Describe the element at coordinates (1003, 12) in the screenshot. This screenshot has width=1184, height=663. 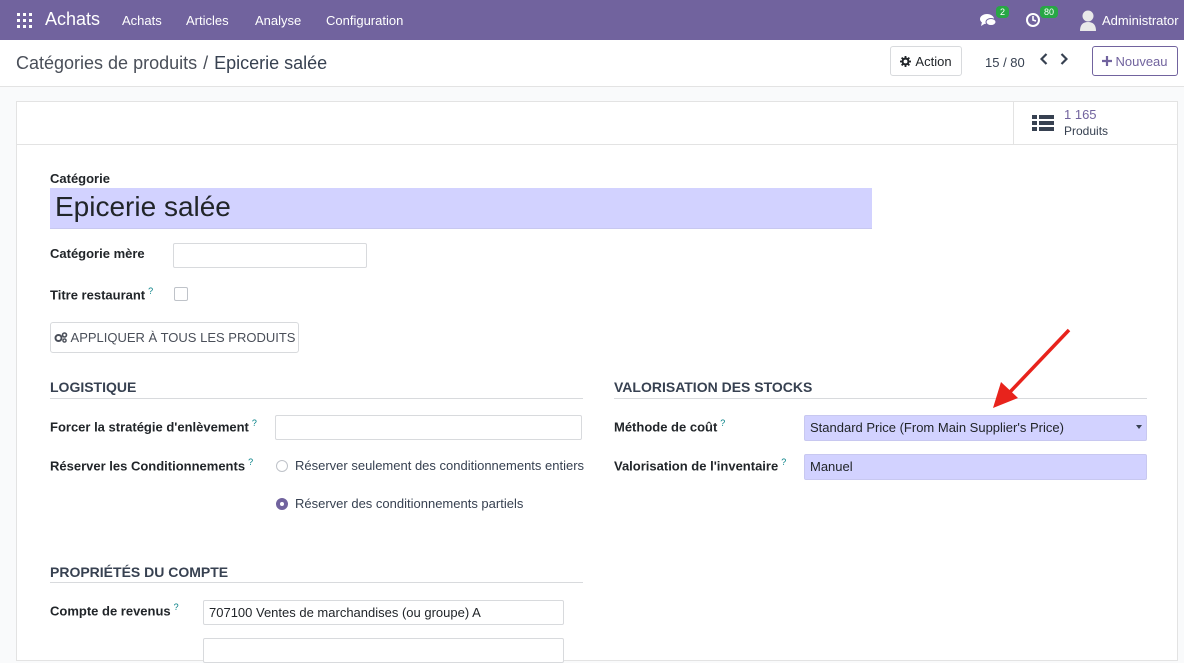
I see `messages-badge: 2` at that location.